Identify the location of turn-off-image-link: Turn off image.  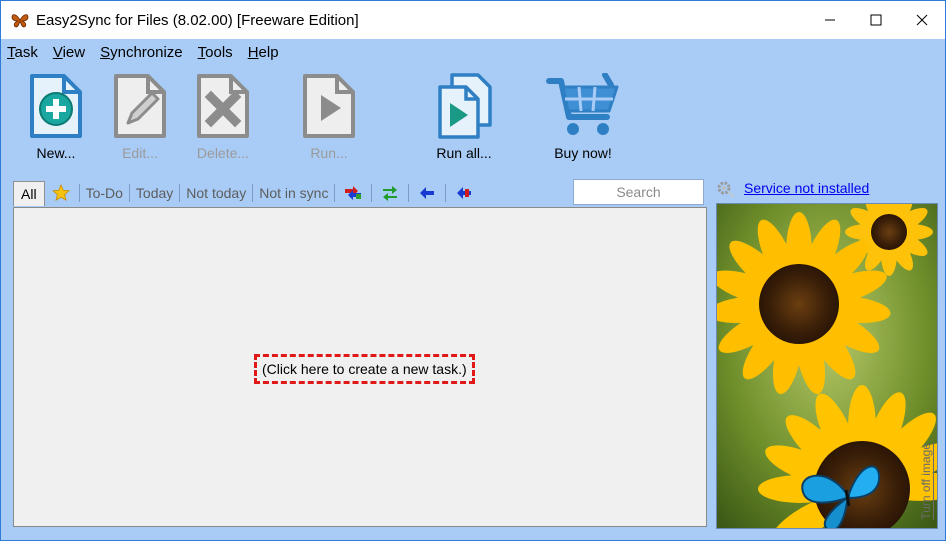
(926, 481).